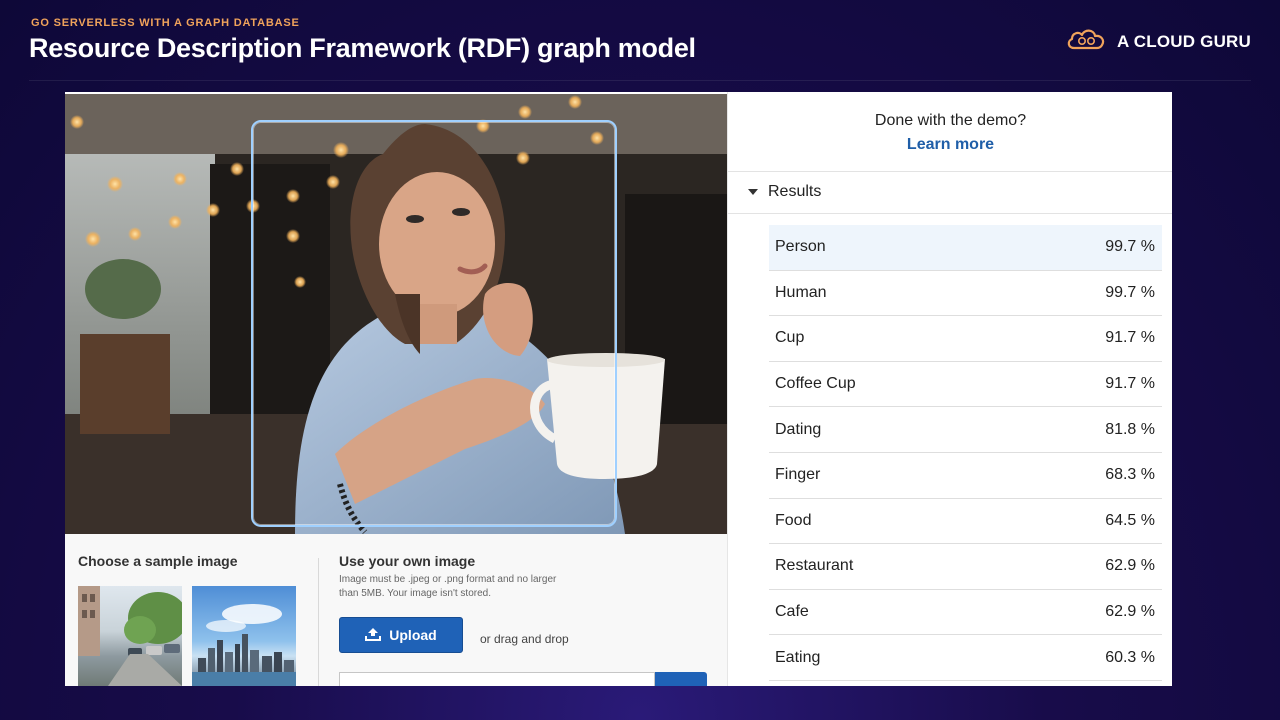 The image size is (1280, 720). What do you see at coordinates (130, 636) in the screenshot?
I see `sample-image-street` at bounding box center [130, 636].